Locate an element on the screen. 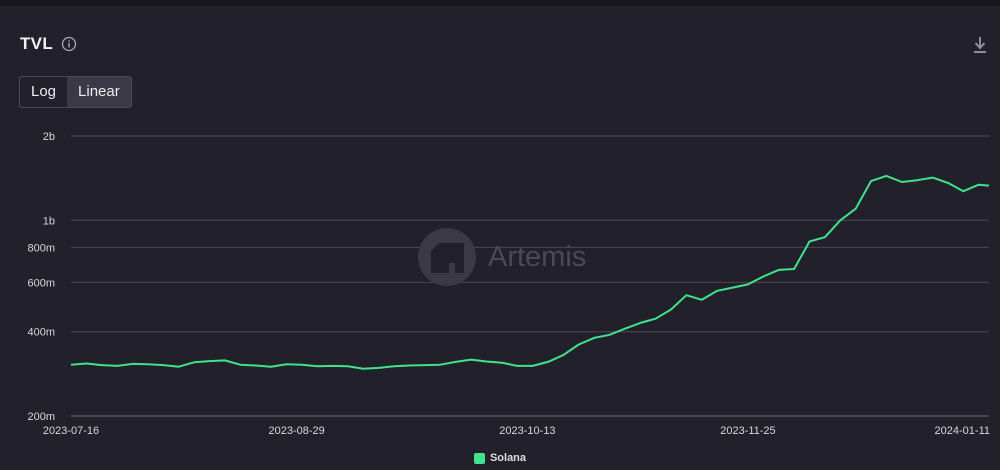 The image size is (1000, 470). legend: Solana is located at coordinates (500, 458).